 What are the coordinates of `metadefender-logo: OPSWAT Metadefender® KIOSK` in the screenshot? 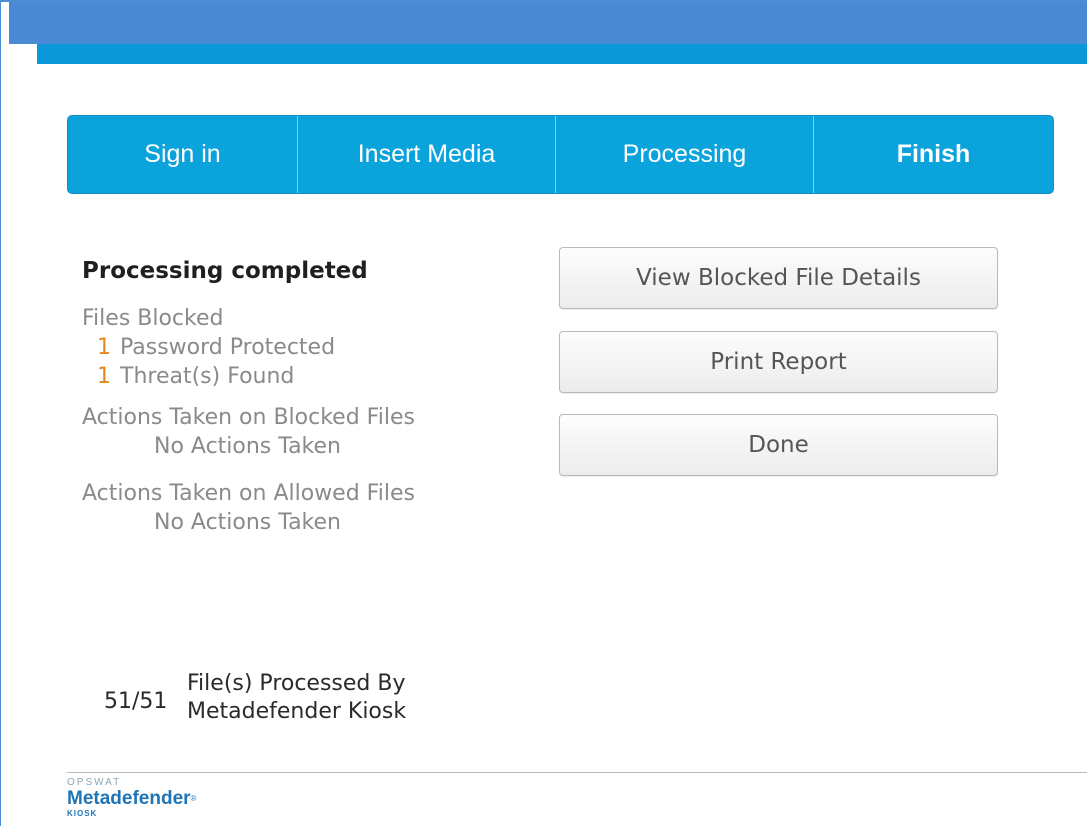 It's located at (147, 800).